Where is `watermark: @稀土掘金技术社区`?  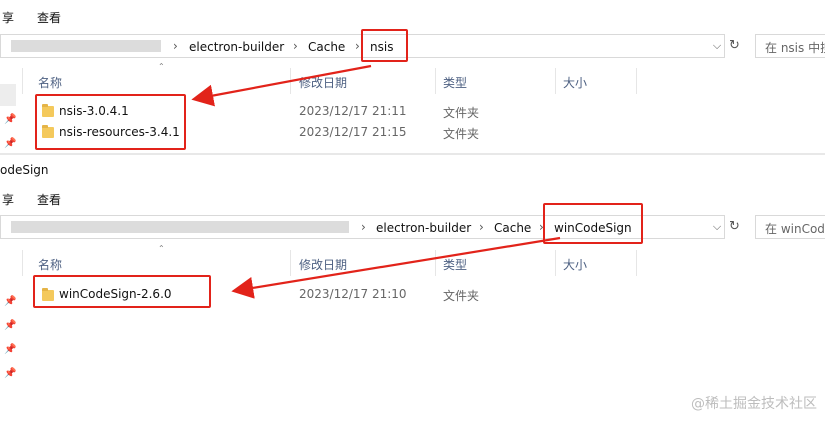
watermark: @稀土掘金技术社区 is located at coordinates (754, 404).